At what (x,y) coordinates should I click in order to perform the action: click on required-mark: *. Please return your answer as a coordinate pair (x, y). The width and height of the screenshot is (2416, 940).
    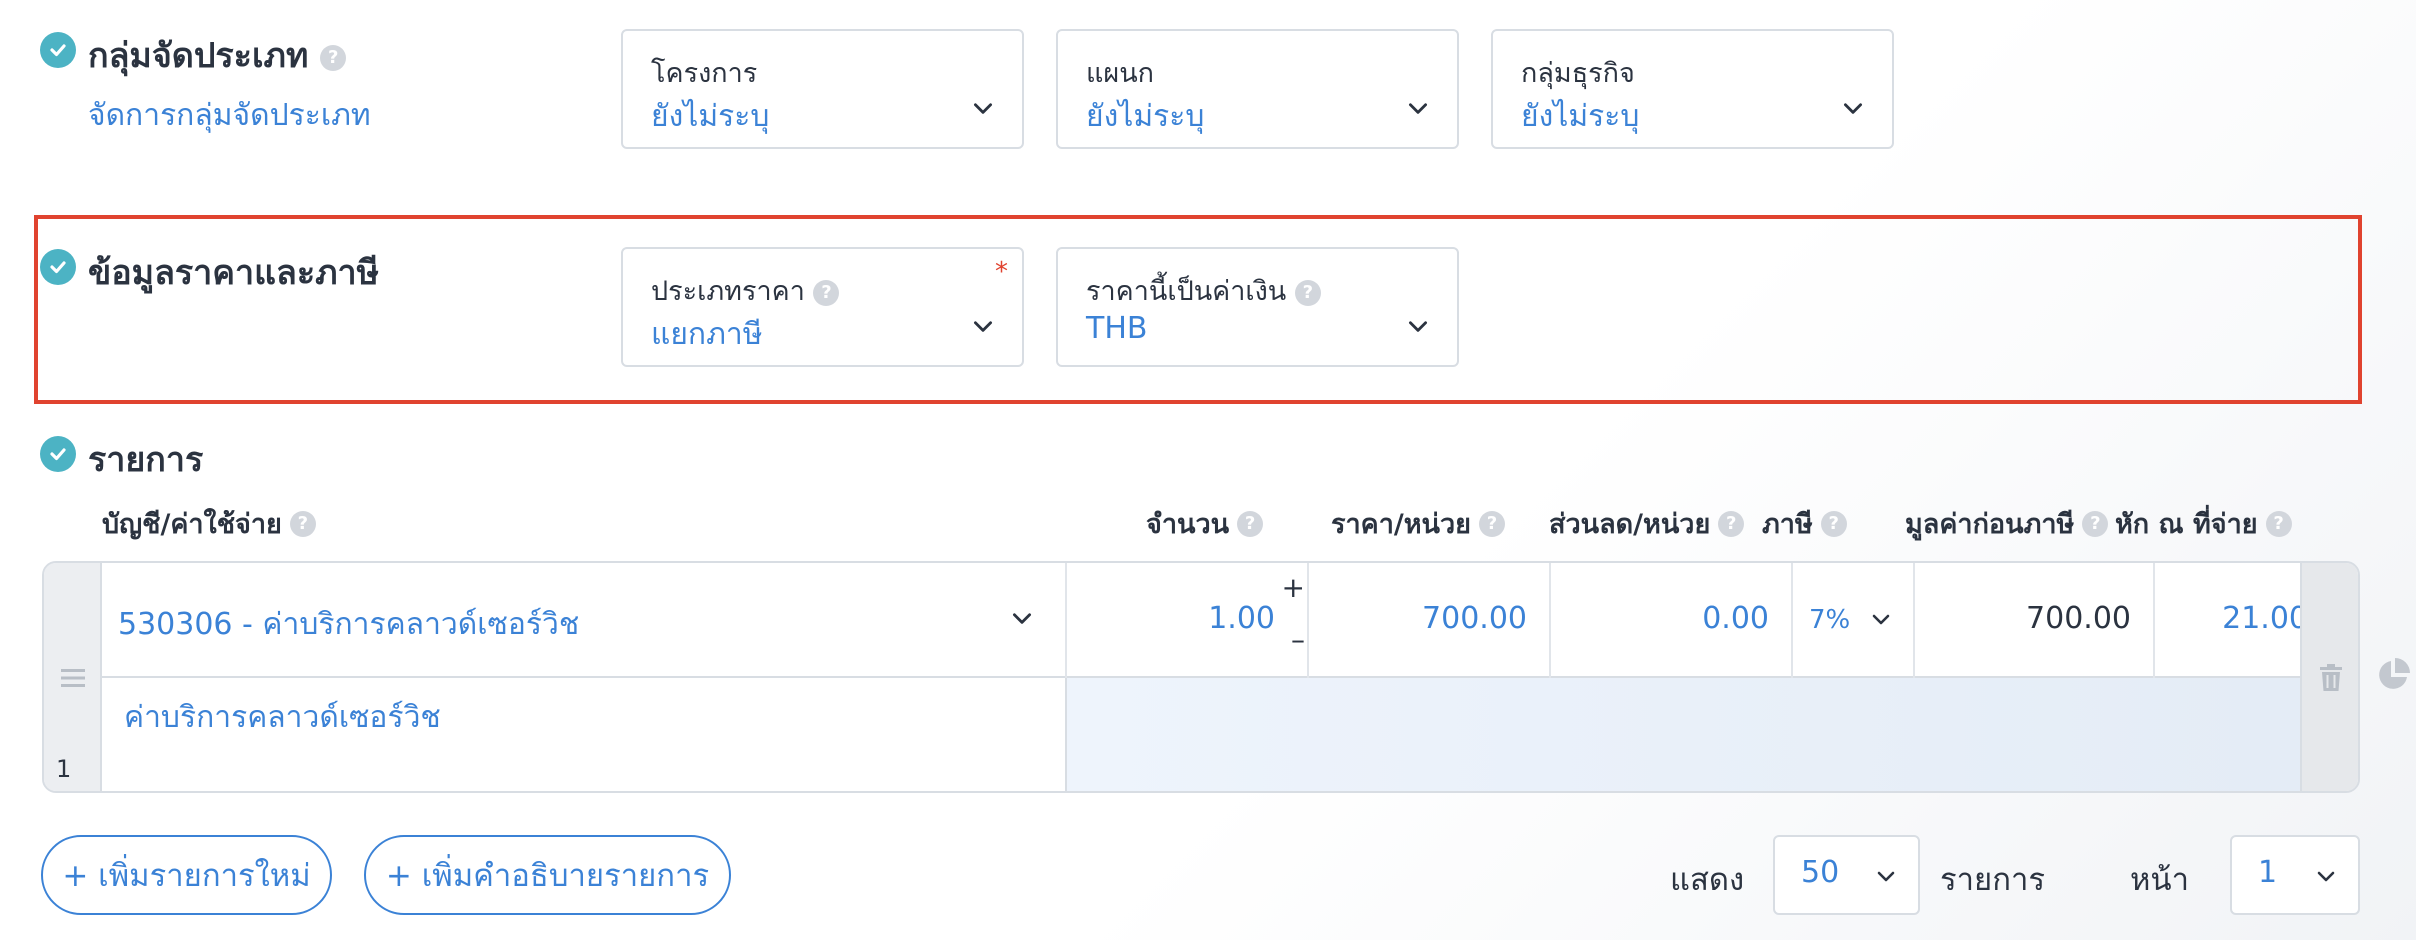
    Looking at the image, I should click on (1001, 272).